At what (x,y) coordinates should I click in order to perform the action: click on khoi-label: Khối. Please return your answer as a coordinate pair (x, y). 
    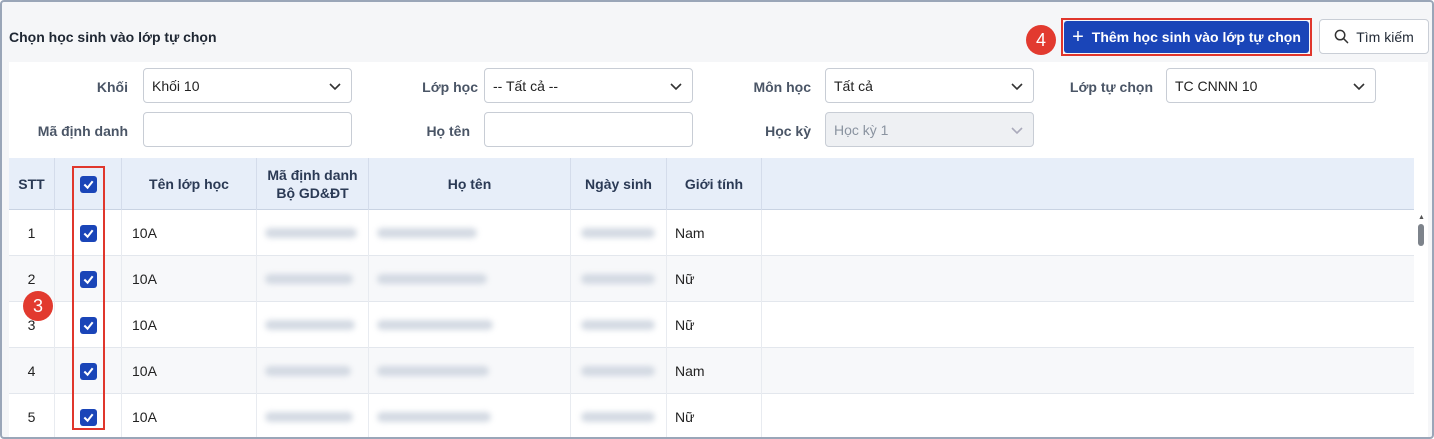
    Looking at the image, I should click on (112, 87).